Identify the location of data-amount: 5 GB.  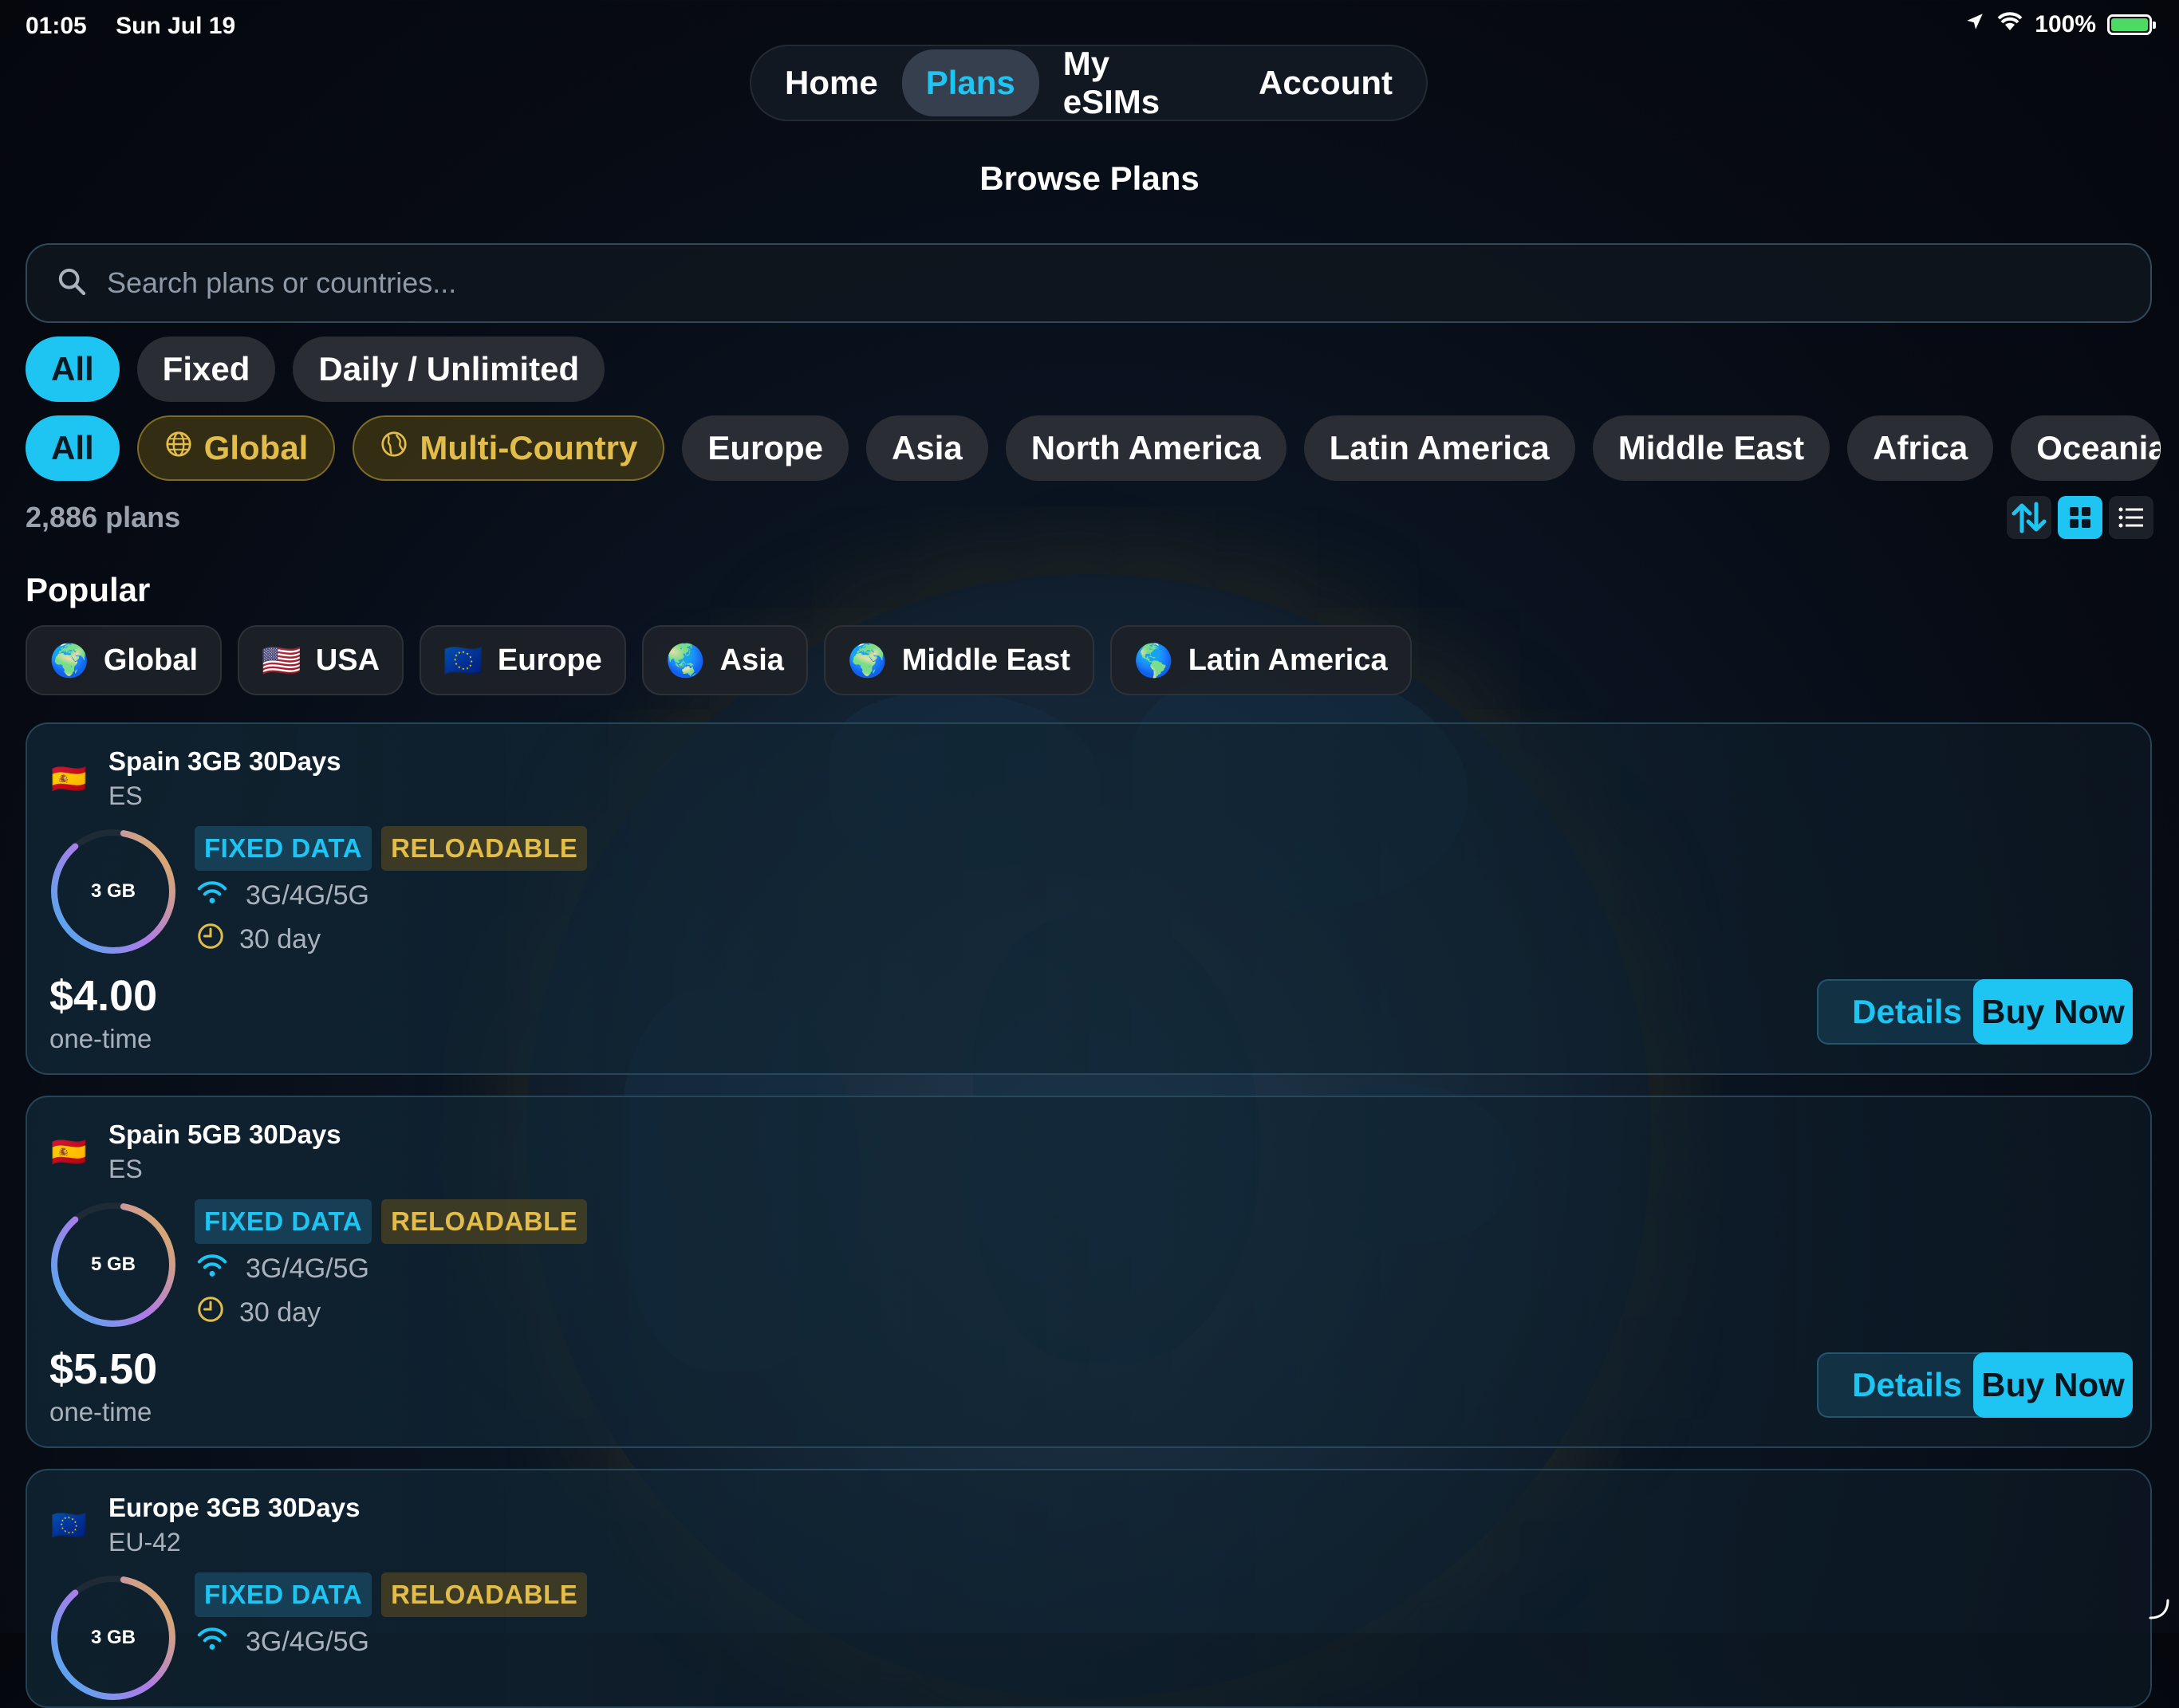
(113, 1264).